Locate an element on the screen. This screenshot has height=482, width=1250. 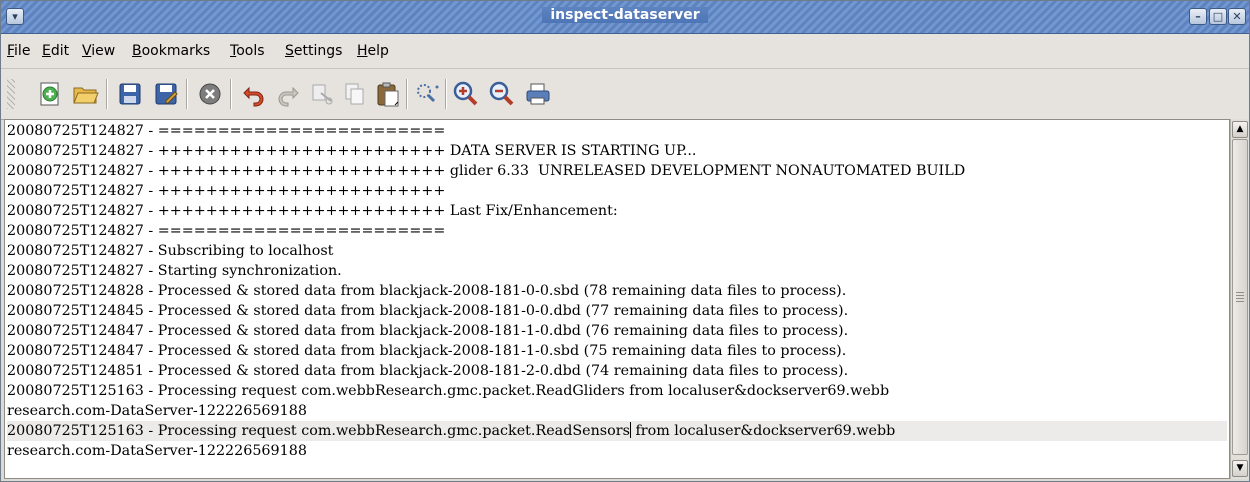
log-line-after-caret: from localuser&dockserver69.webb is located at coordinates (763, 431).